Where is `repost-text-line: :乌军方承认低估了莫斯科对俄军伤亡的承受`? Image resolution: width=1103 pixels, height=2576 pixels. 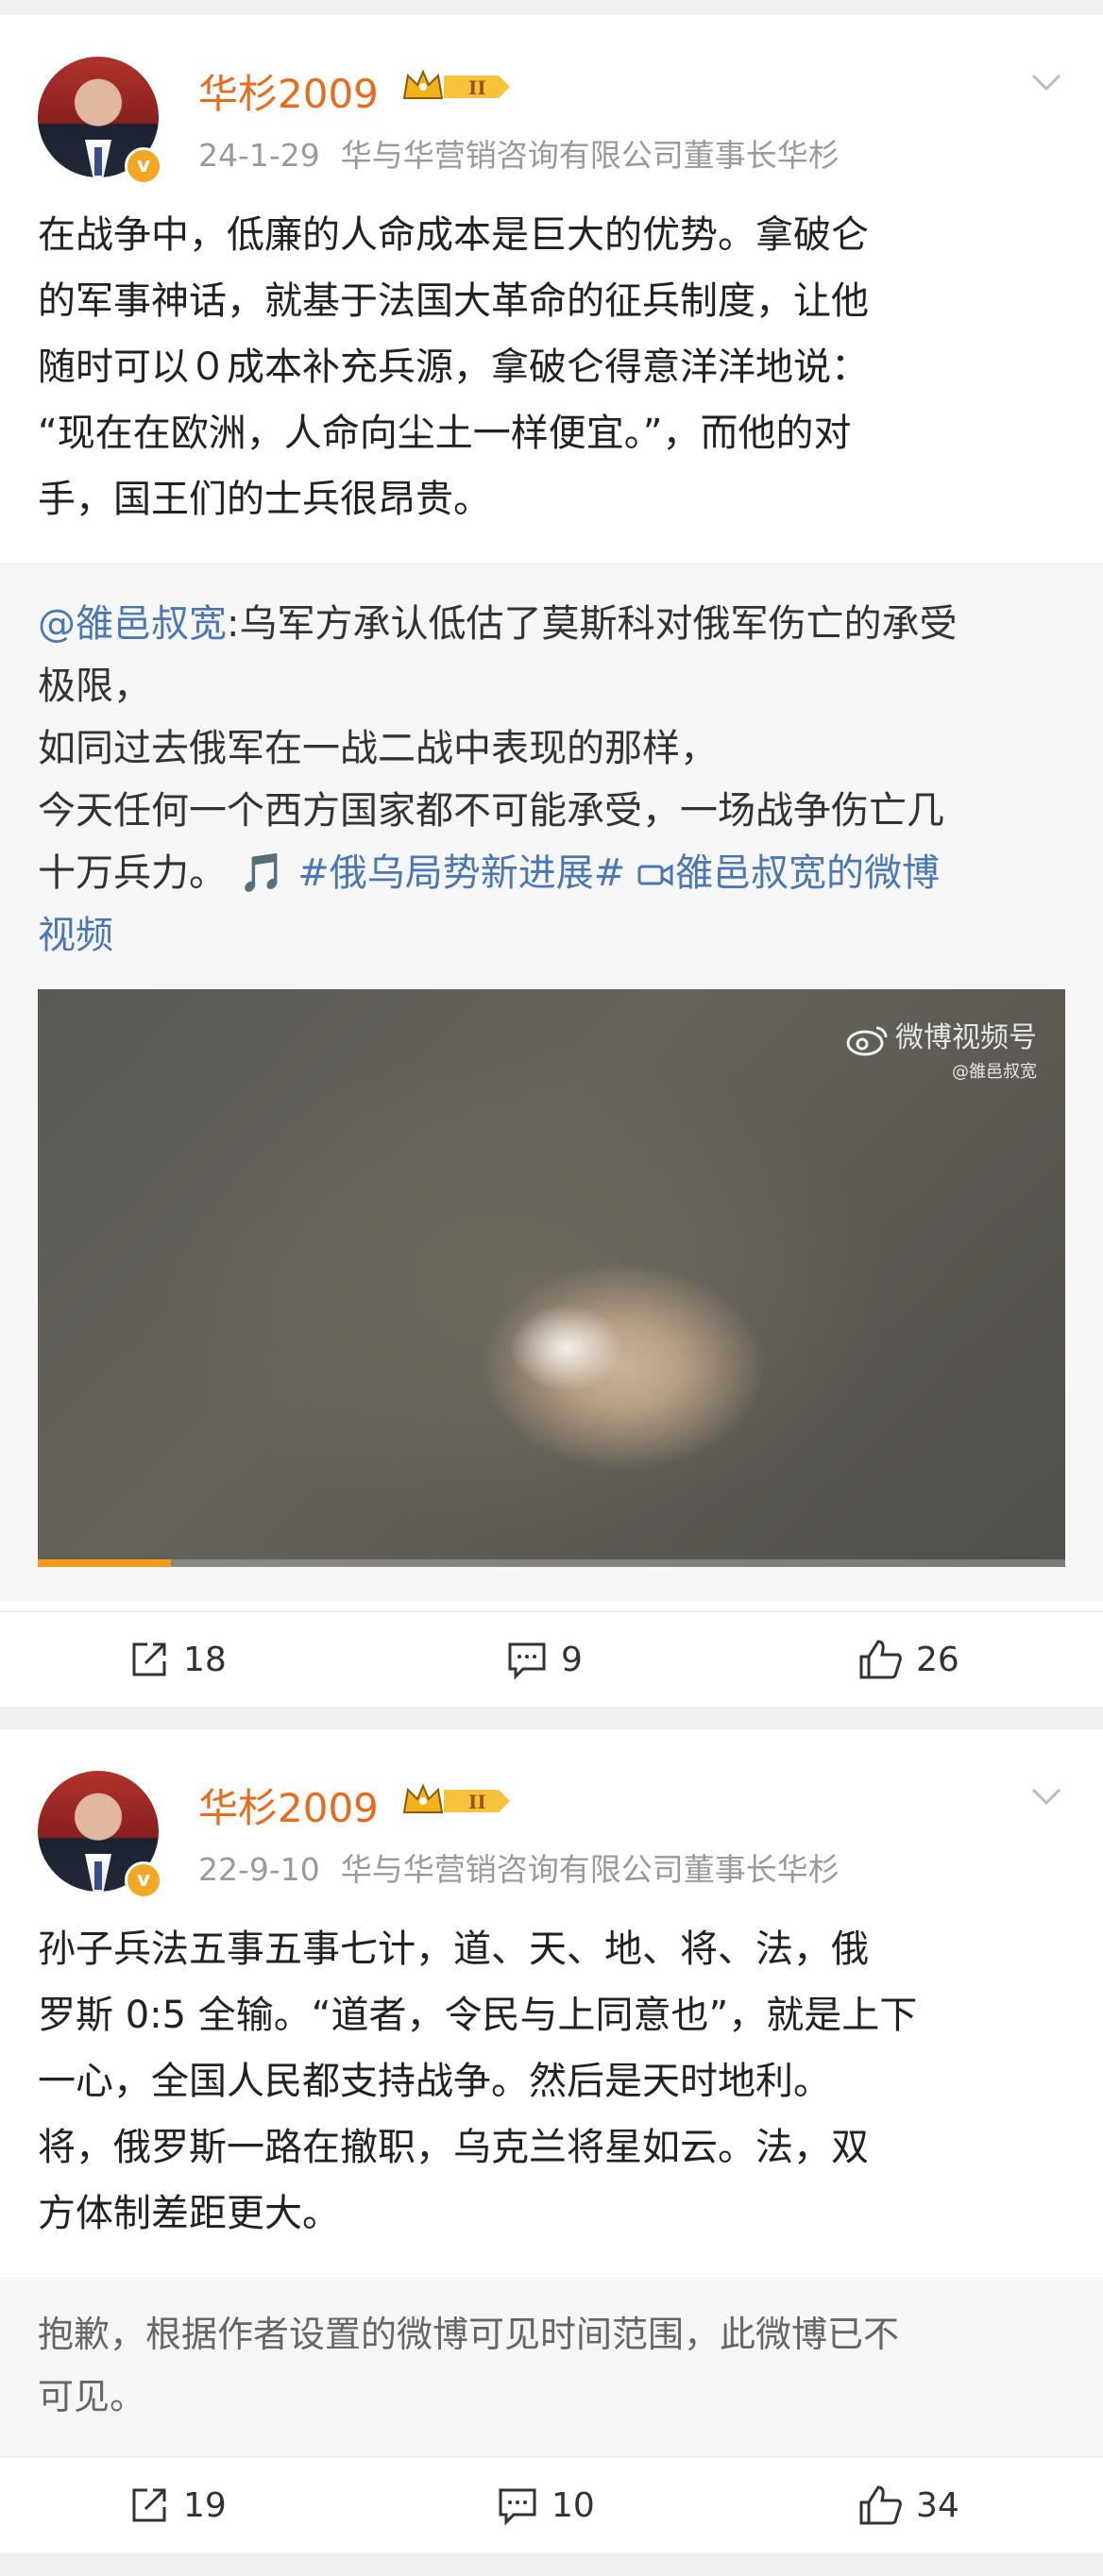
repost-text-line: :乌军方承认低估了莫斯科对俄军伤亡的承受 is located at coordinates (592, 624).